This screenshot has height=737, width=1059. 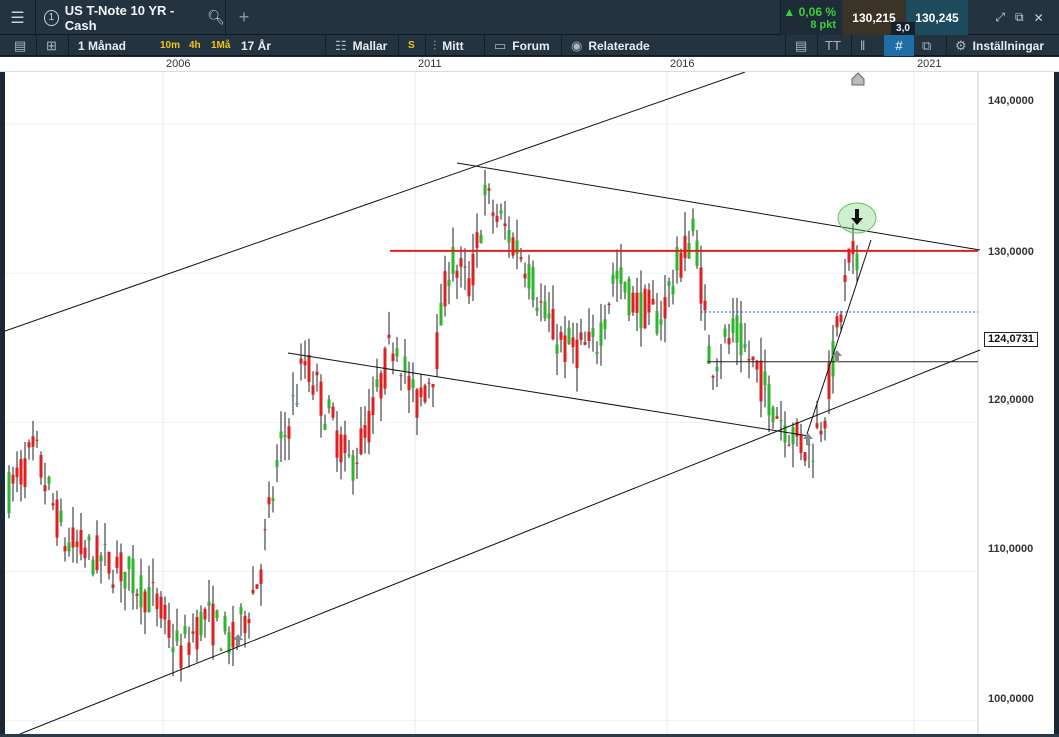 I want to click on text-tool-label: TT, so click(x=833, y=45).